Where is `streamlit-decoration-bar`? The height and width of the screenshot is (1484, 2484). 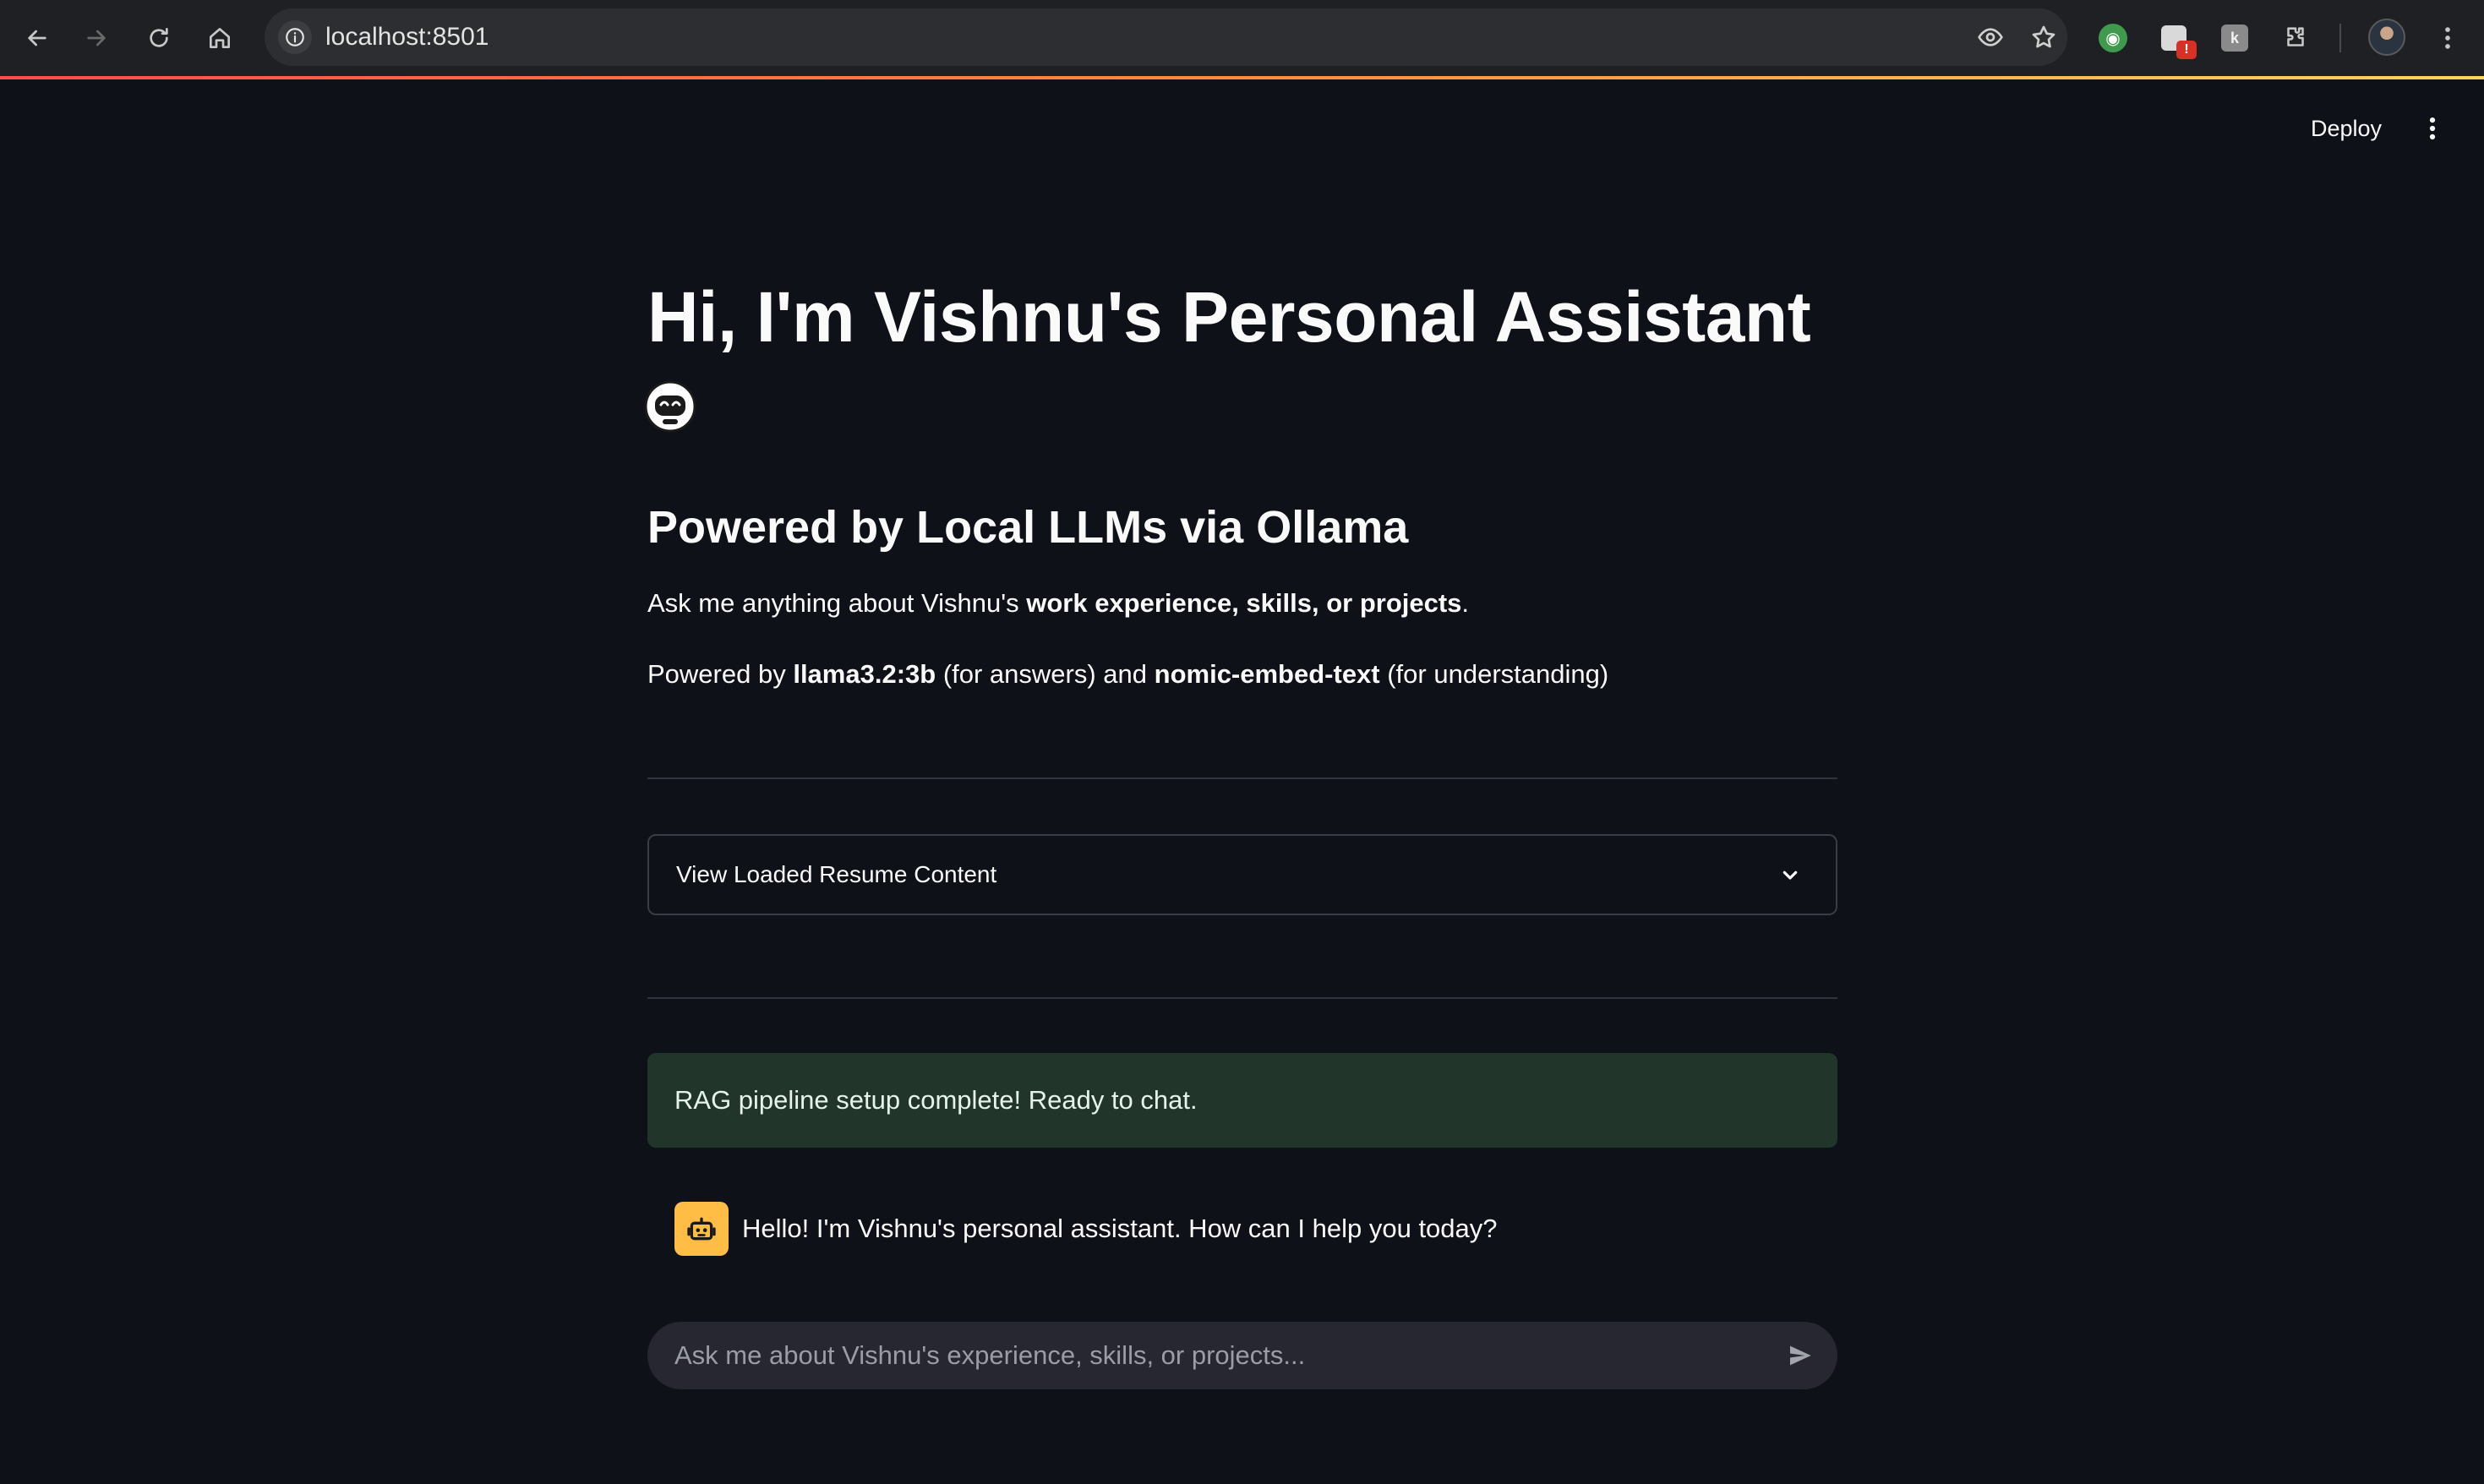 streamlit-decoration-bar is located at coordinates (1242, 78).